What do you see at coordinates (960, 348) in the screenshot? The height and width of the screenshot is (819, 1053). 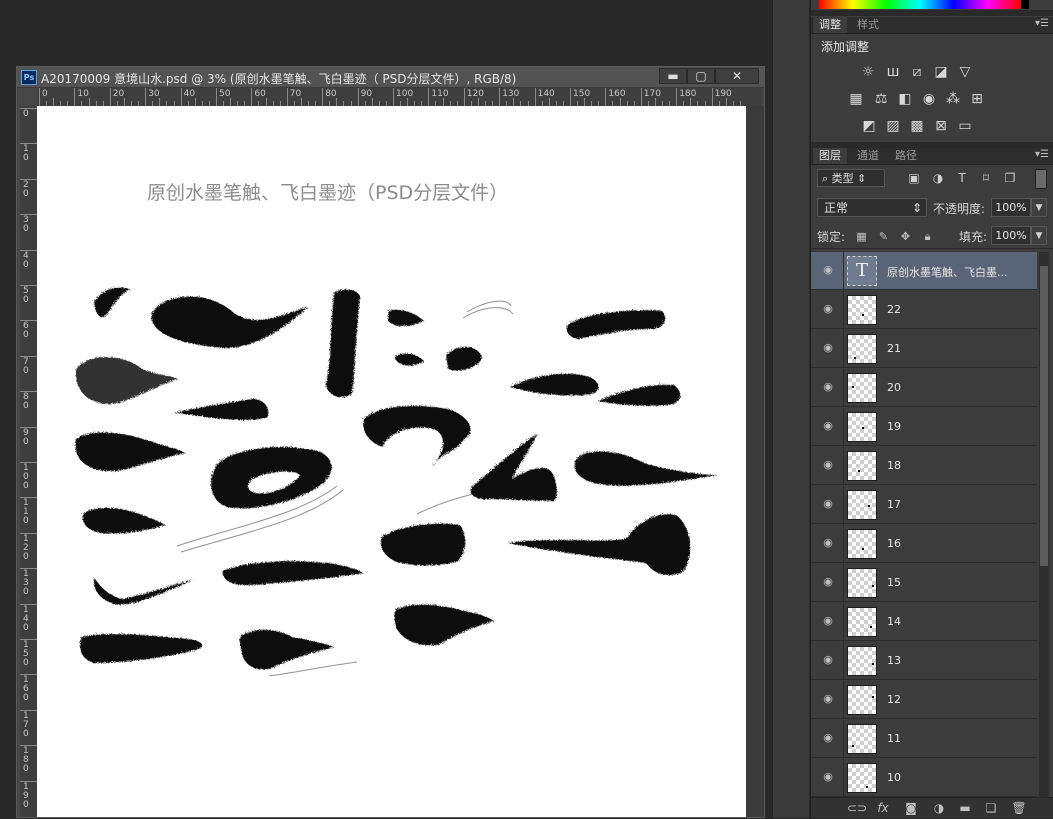 I see `layer-name: 21` at bounding box center [960, 348].